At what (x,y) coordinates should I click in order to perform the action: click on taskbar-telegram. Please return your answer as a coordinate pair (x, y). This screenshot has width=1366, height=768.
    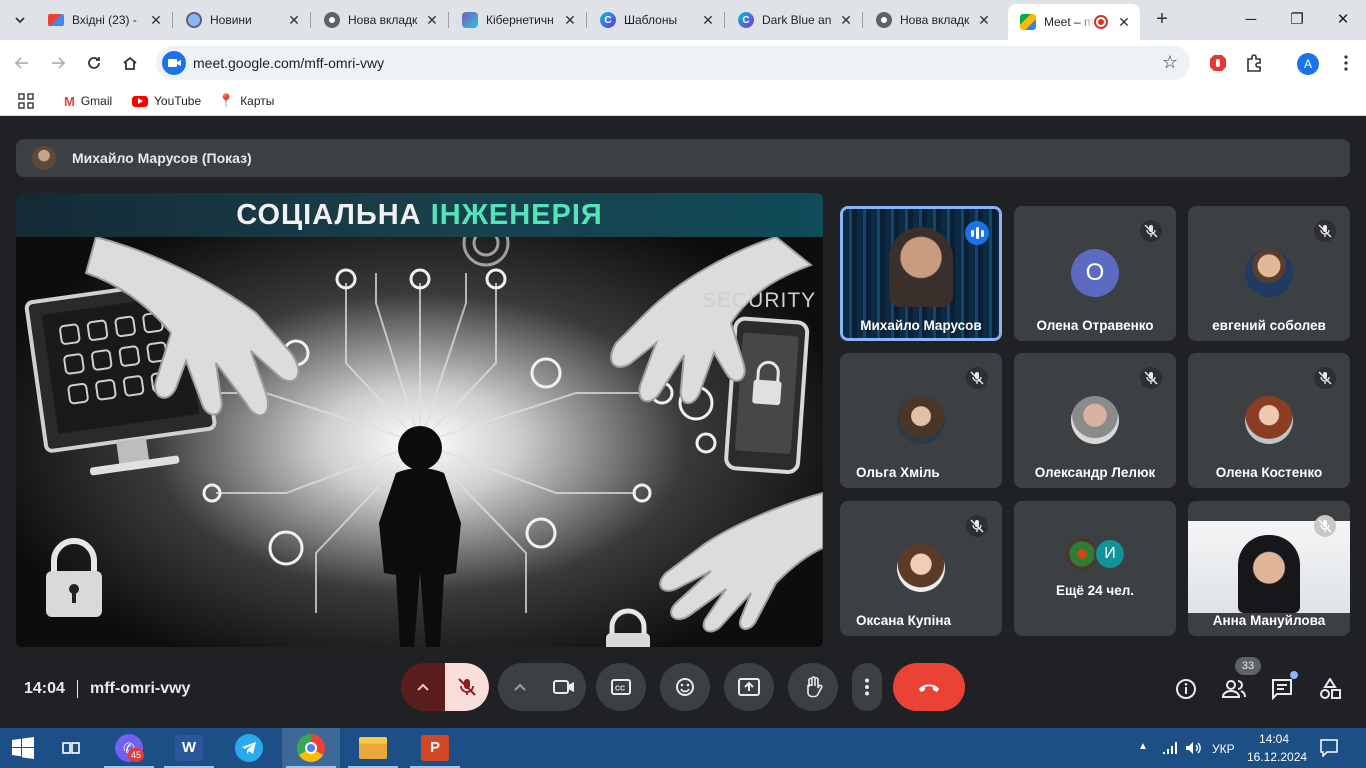
    Looking at the image, I should click on (249, 748).